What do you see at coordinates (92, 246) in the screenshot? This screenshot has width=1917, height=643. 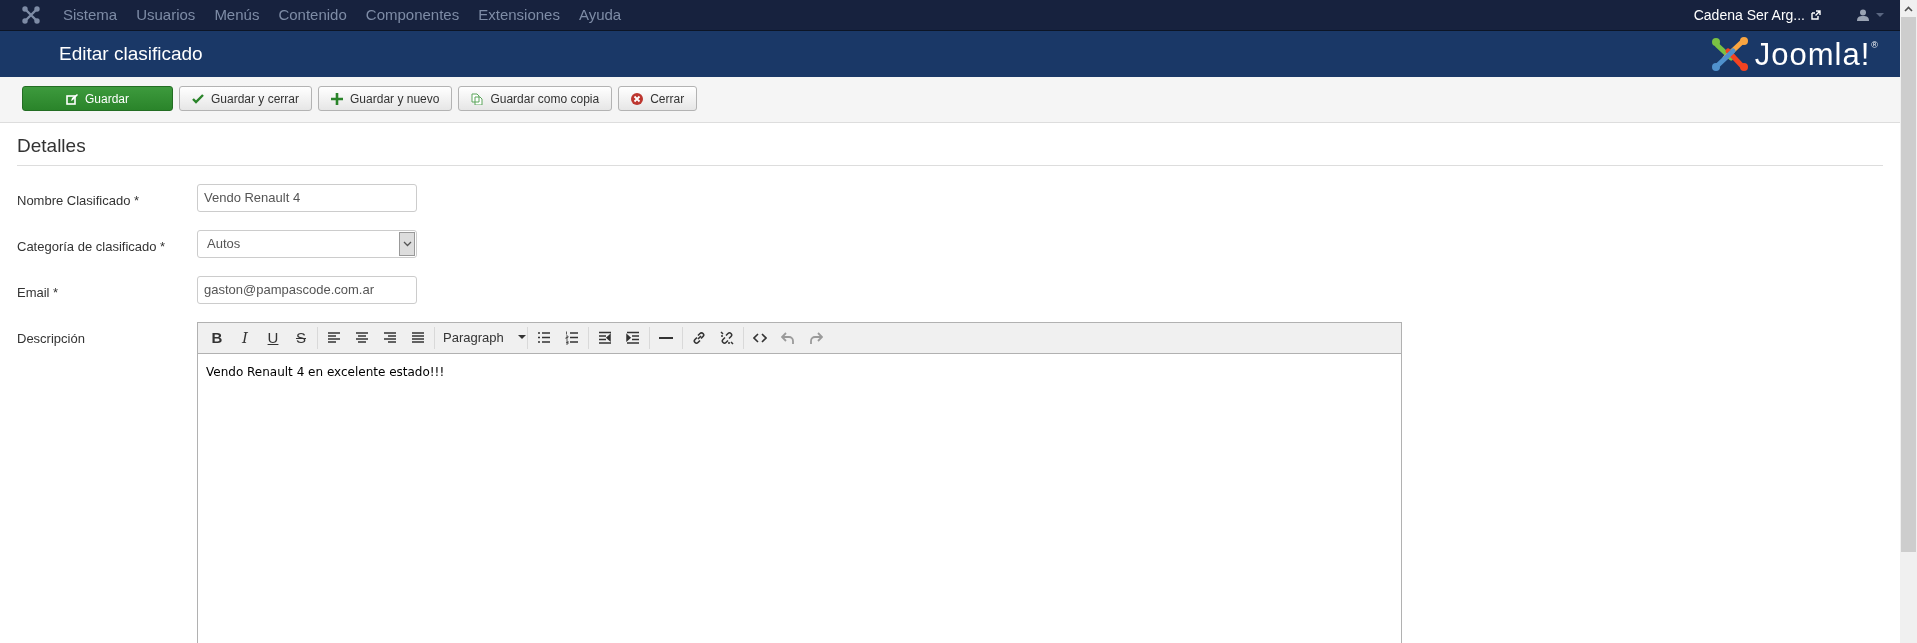 I see `field-label: Categoría de clasificado *` at bounding box center [92, 246].